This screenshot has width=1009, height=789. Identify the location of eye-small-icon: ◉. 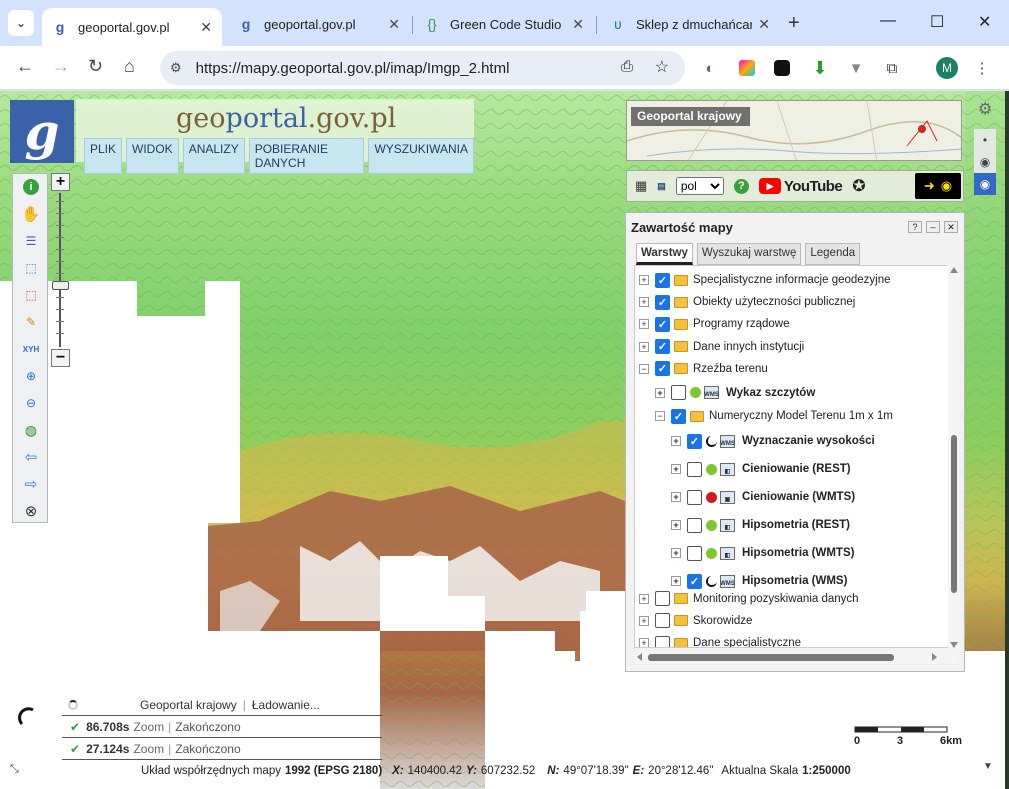
(985, 162).